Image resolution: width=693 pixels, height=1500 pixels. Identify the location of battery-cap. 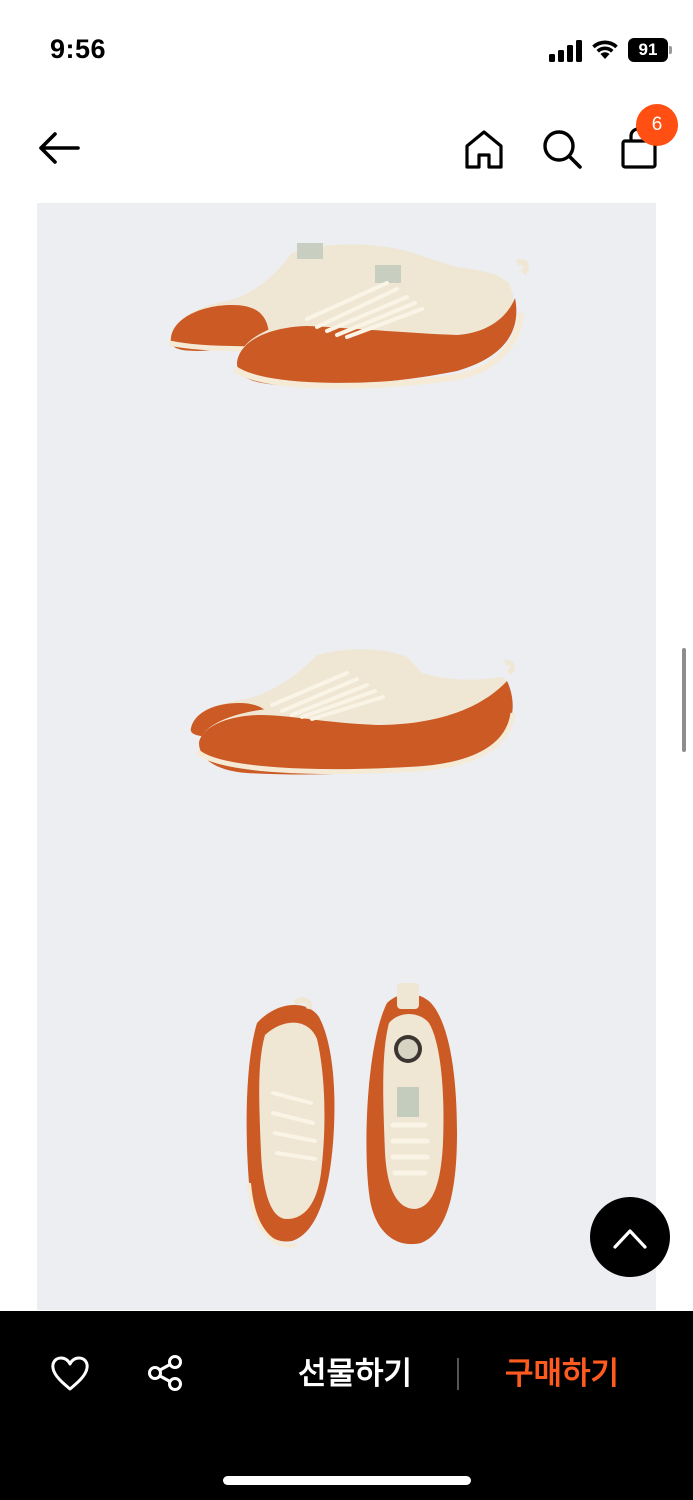
(670, 50).